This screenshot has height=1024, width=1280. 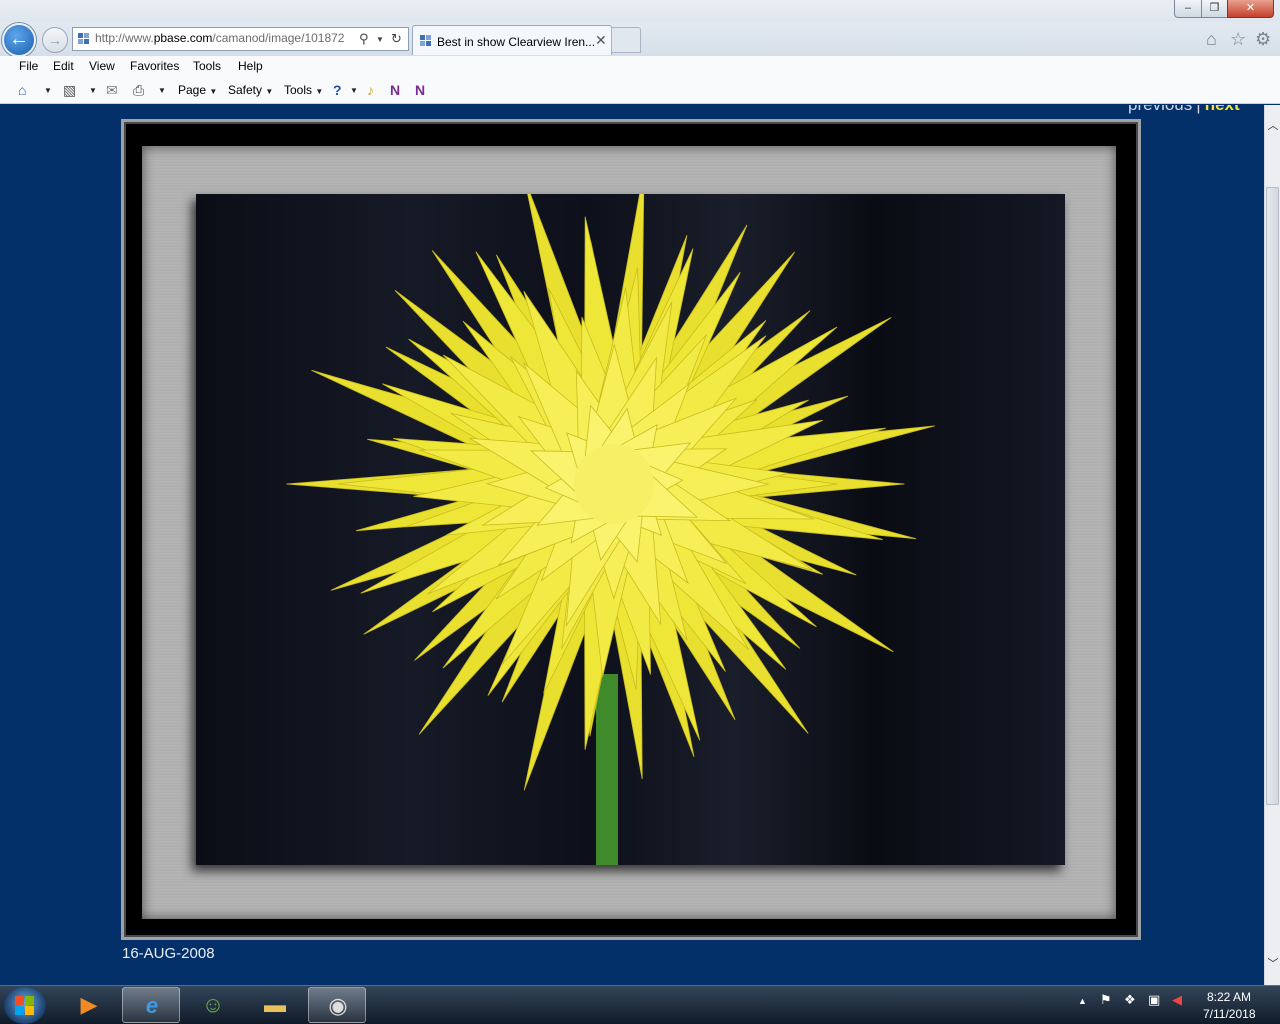 I want to click on back-arrow-icon: ←, so click(x=19, y=39).